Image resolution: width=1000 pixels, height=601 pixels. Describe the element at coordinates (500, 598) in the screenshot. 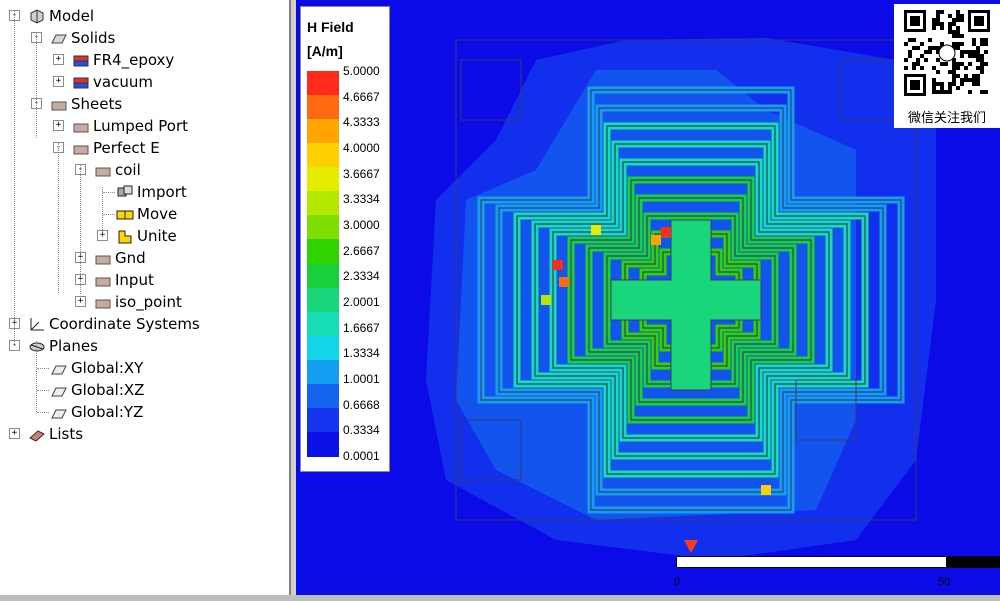

I see `status-strip` at that location.